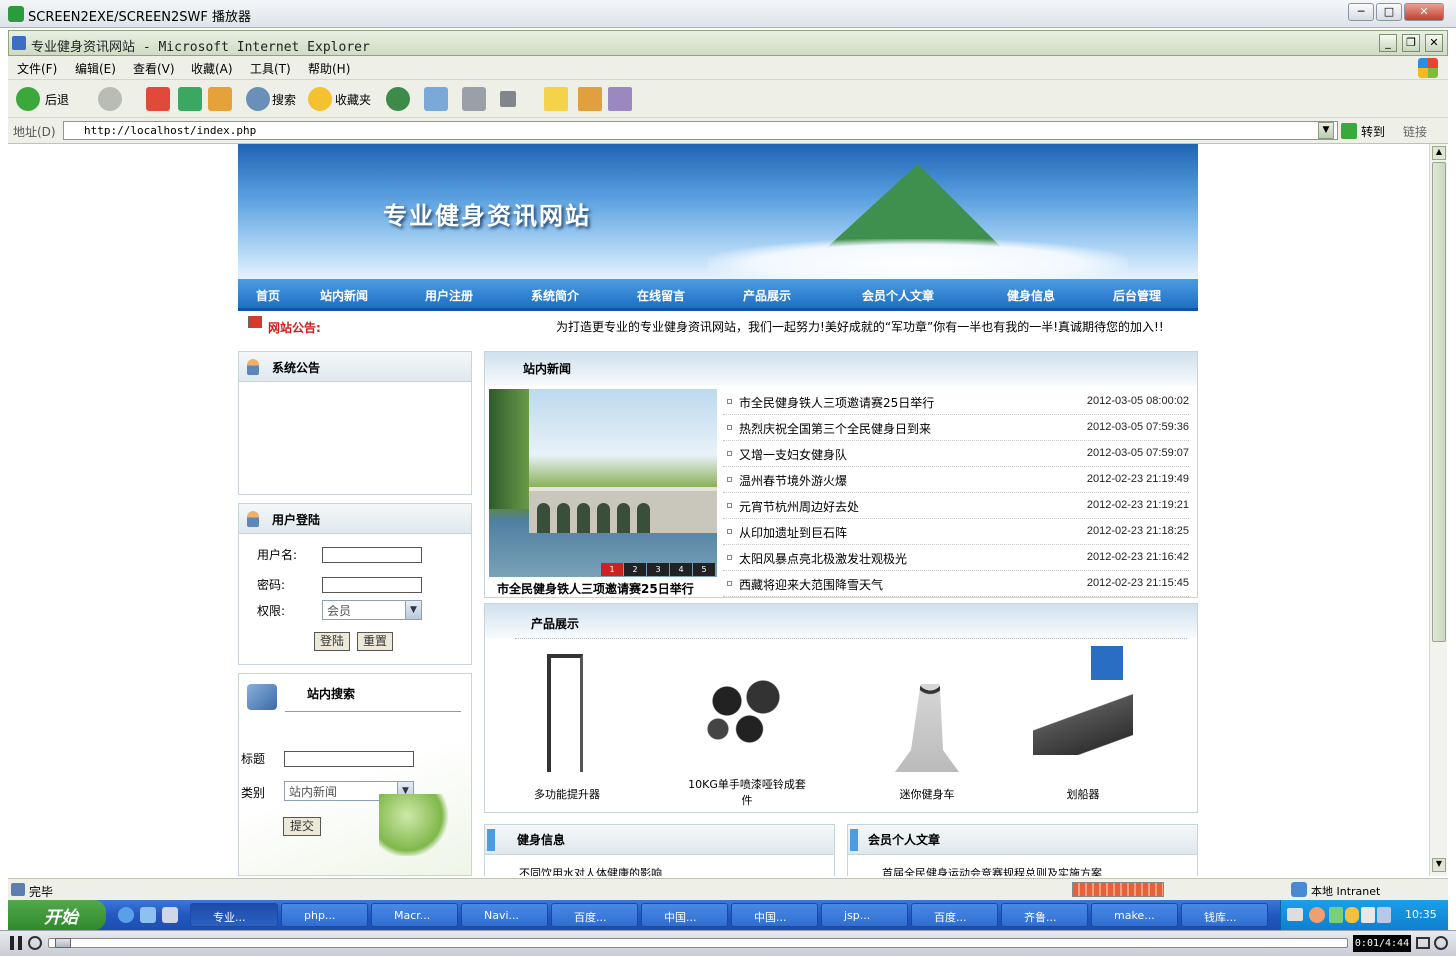 The height and width of the screenshot is (956, 1456). Describe the element at coordinates (1439, 865) in the screenshot. I see `scroll-down-icon: ▼` at that location.